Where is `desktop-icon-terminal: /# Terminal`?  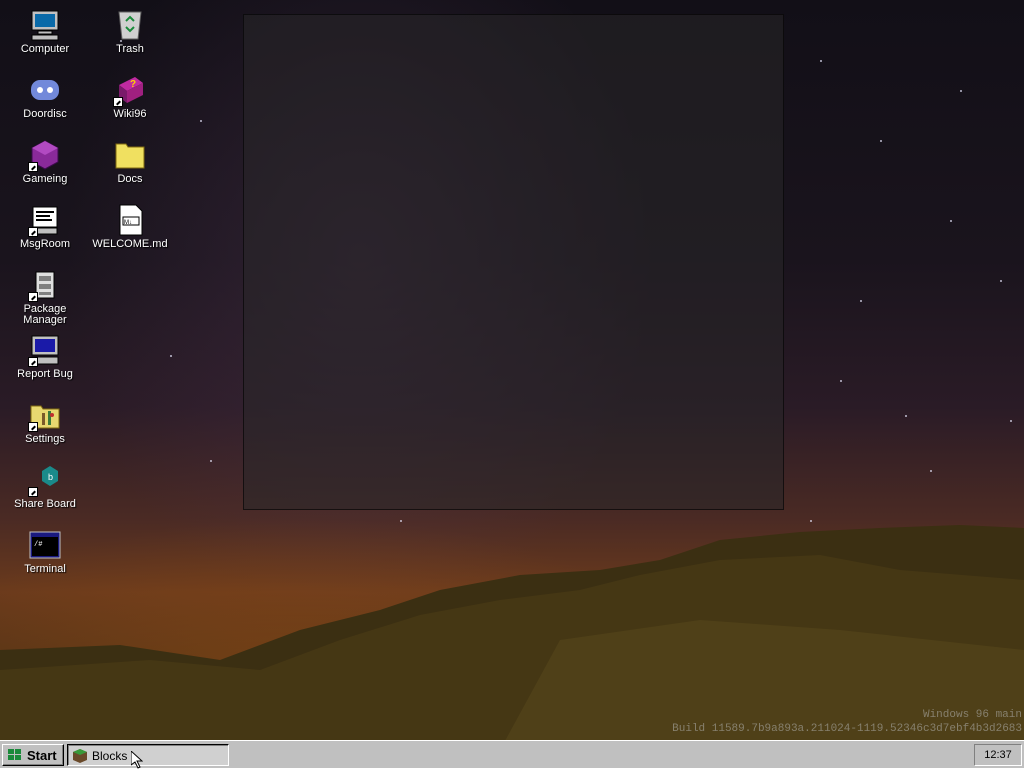
desktop-icon-terminal: /# Terminal is located at coordinates (45, 551).